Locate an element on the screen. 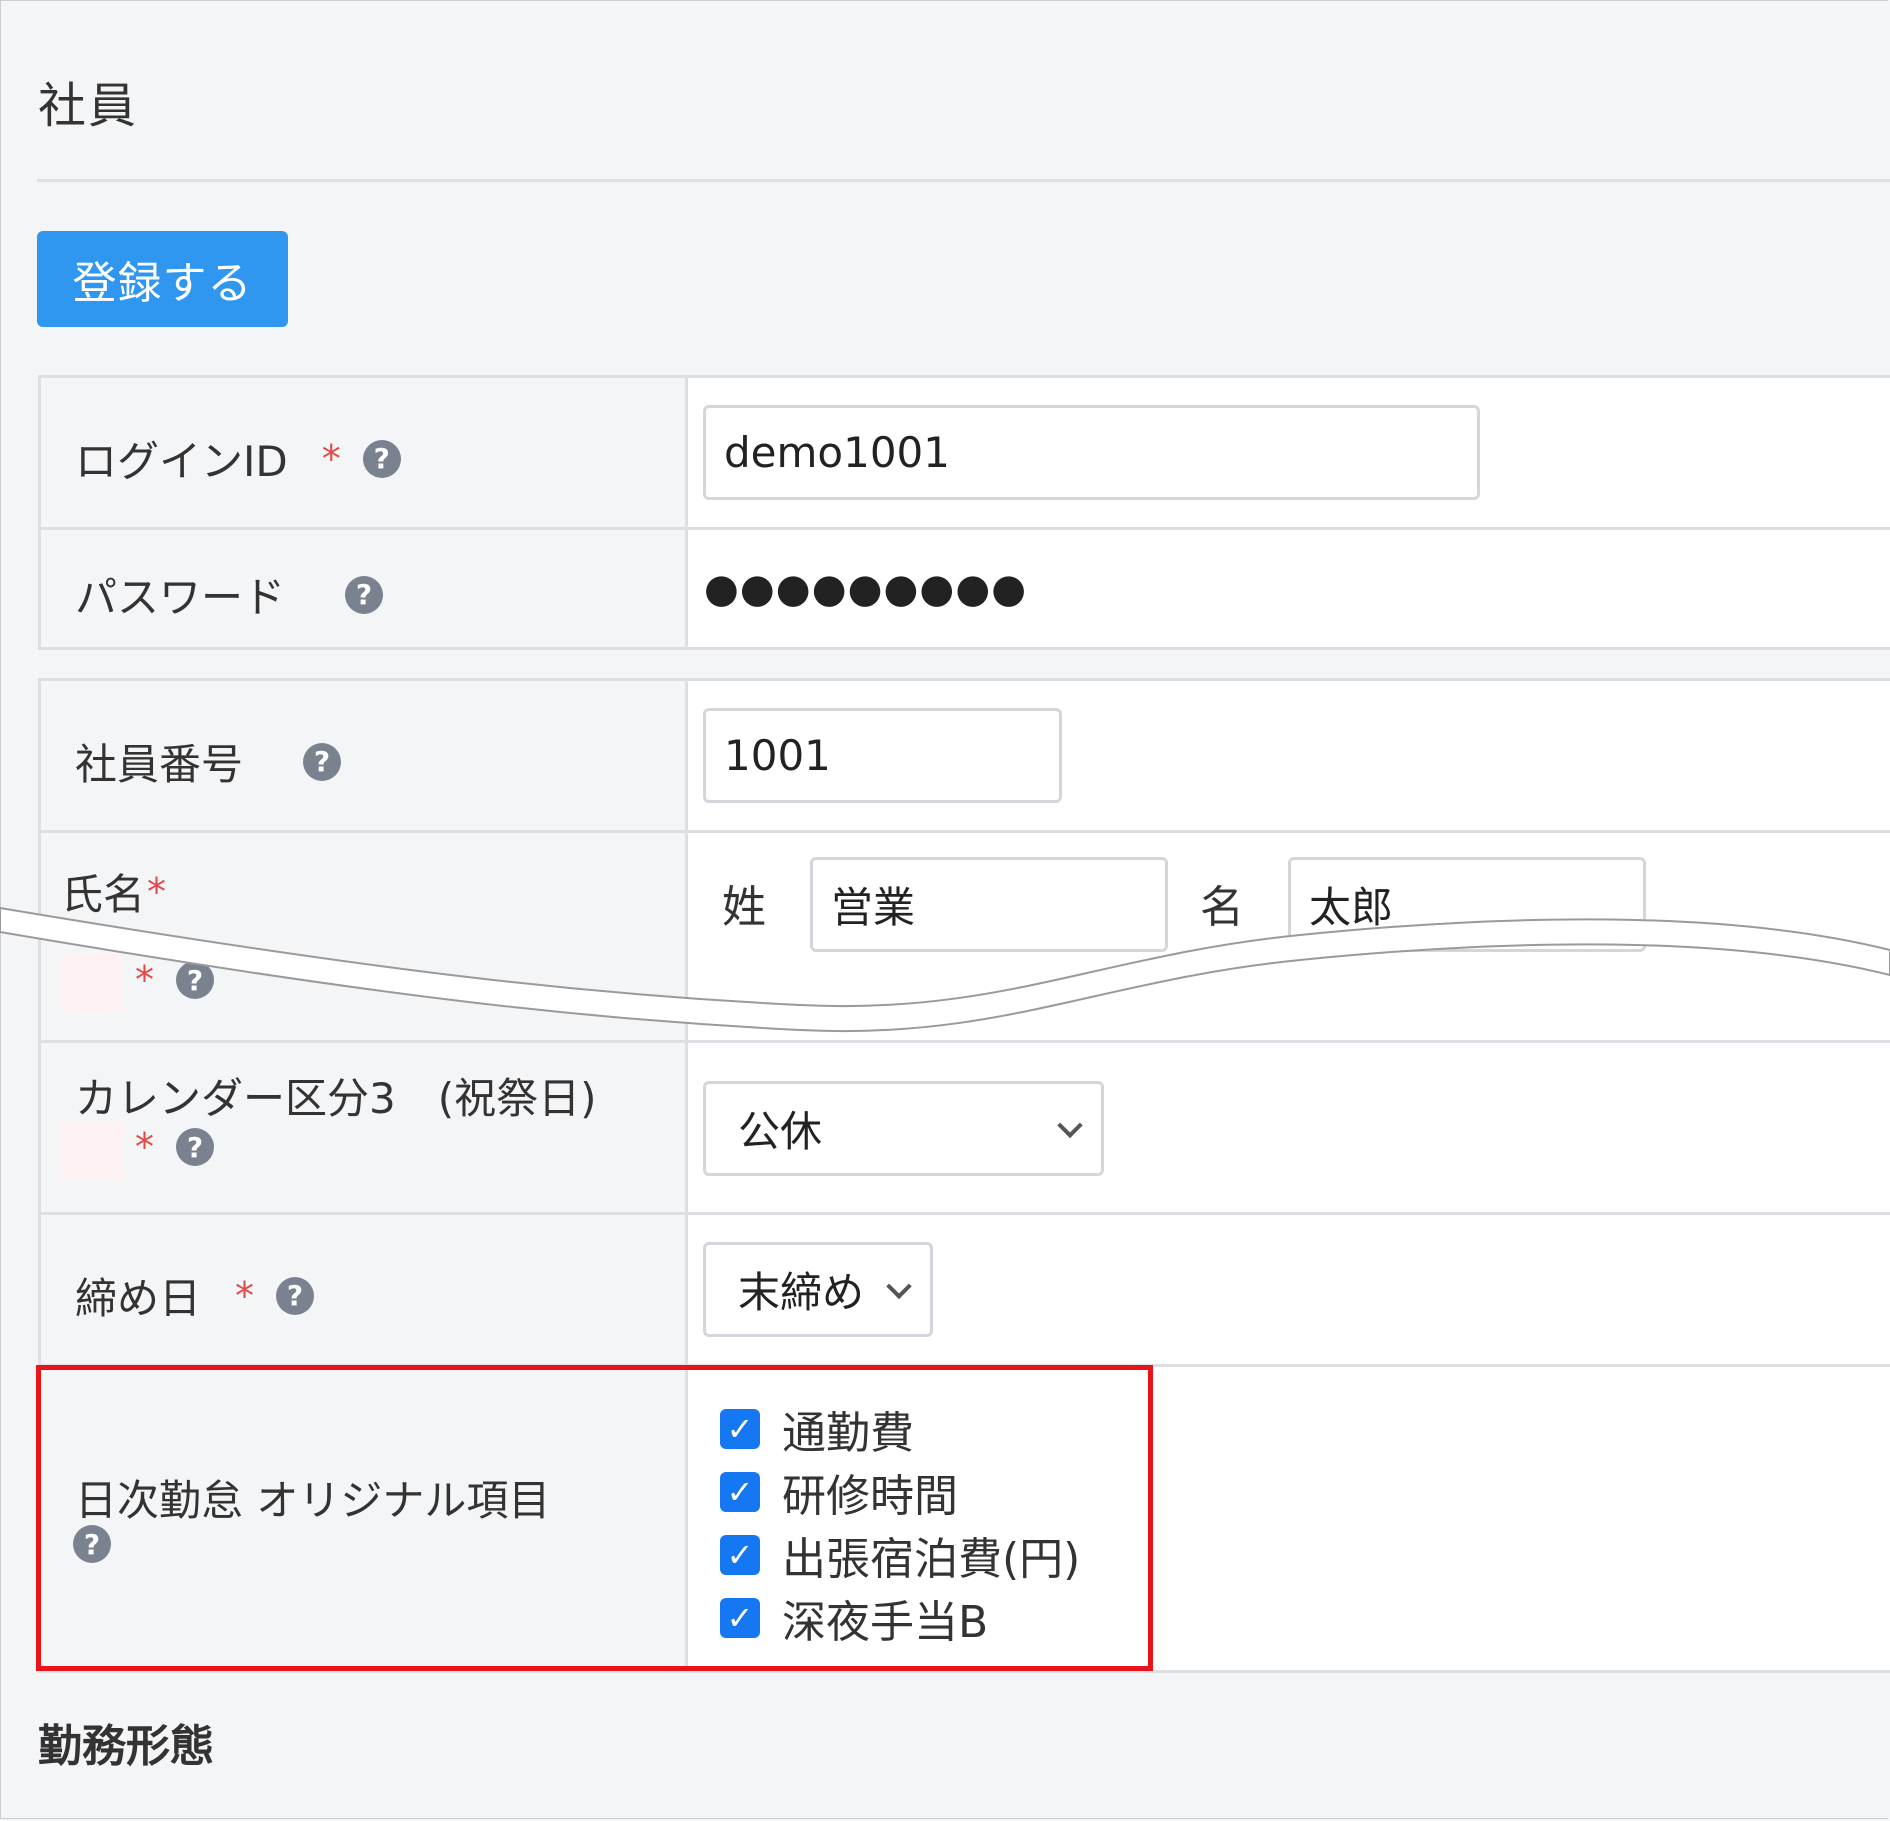  daily-items-label: 日次勤怠 オリジナル項目 is located at coordinates (313, 1500).